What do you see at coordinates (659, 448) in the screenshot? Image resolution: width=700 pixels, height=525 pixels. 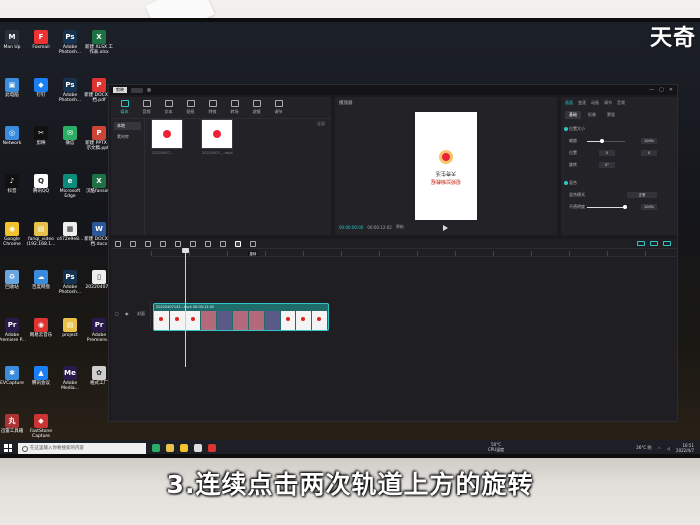 I see `network-icon: ◠` at bounding box center [659, 448].